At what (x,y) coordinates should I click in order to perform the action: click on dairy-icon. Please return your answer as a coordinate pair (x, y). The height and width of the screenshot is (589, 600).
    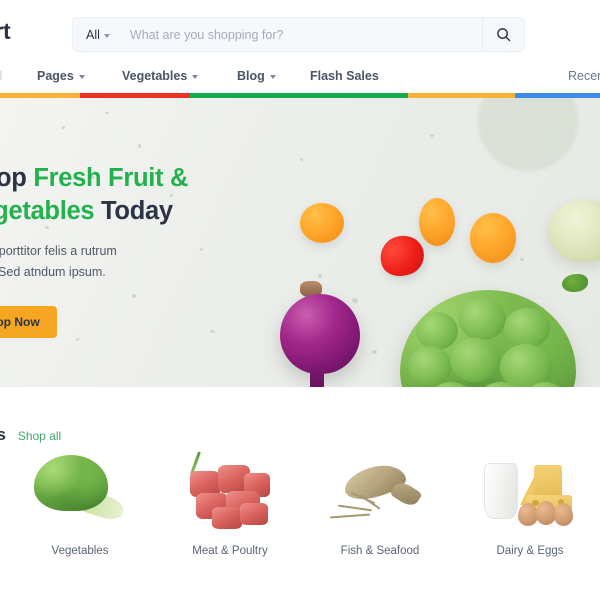
    Looking at the image, I should click on (530, 492).